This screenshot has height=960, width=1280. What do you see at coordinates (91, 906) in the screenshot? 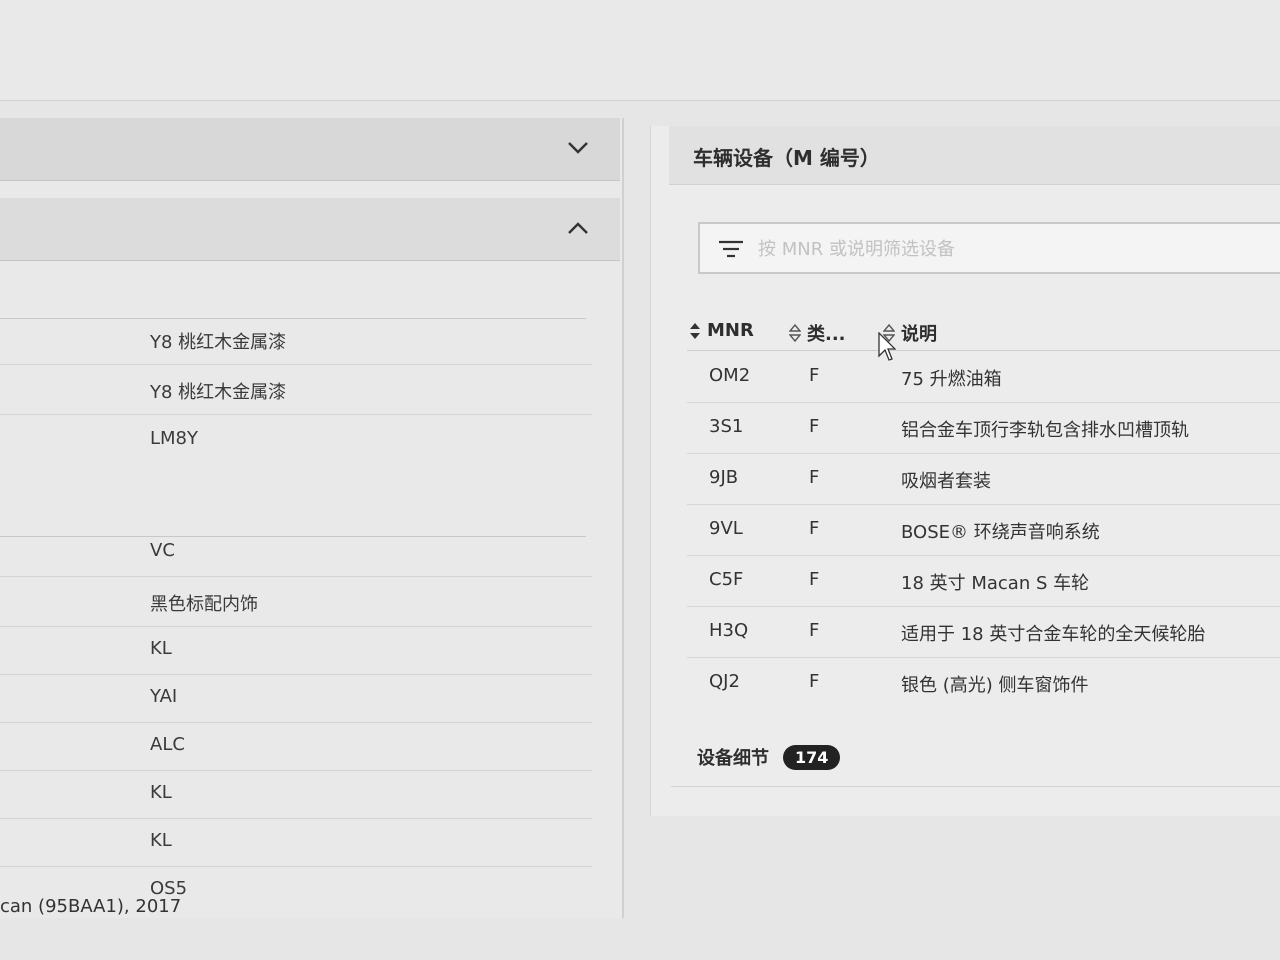
I see `vehicle-model-label: can (95BAA1), 2017` at bounding box center [91, 906].